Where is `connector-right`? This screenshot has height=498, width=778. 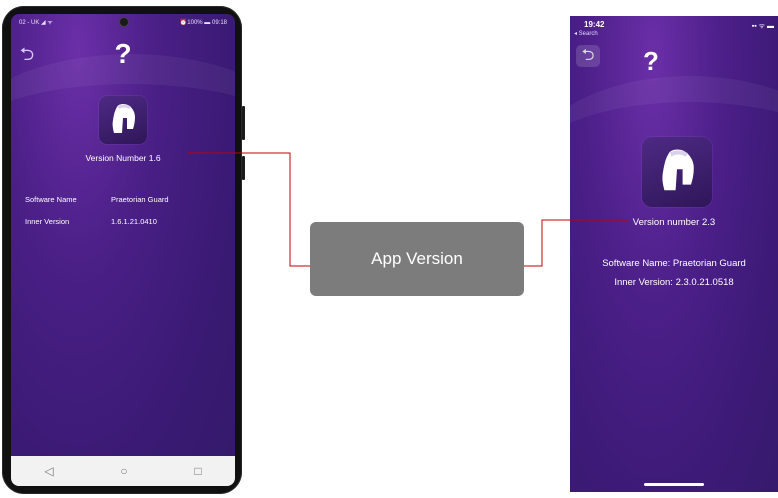
connector-right is located at coordinates (576, 243).